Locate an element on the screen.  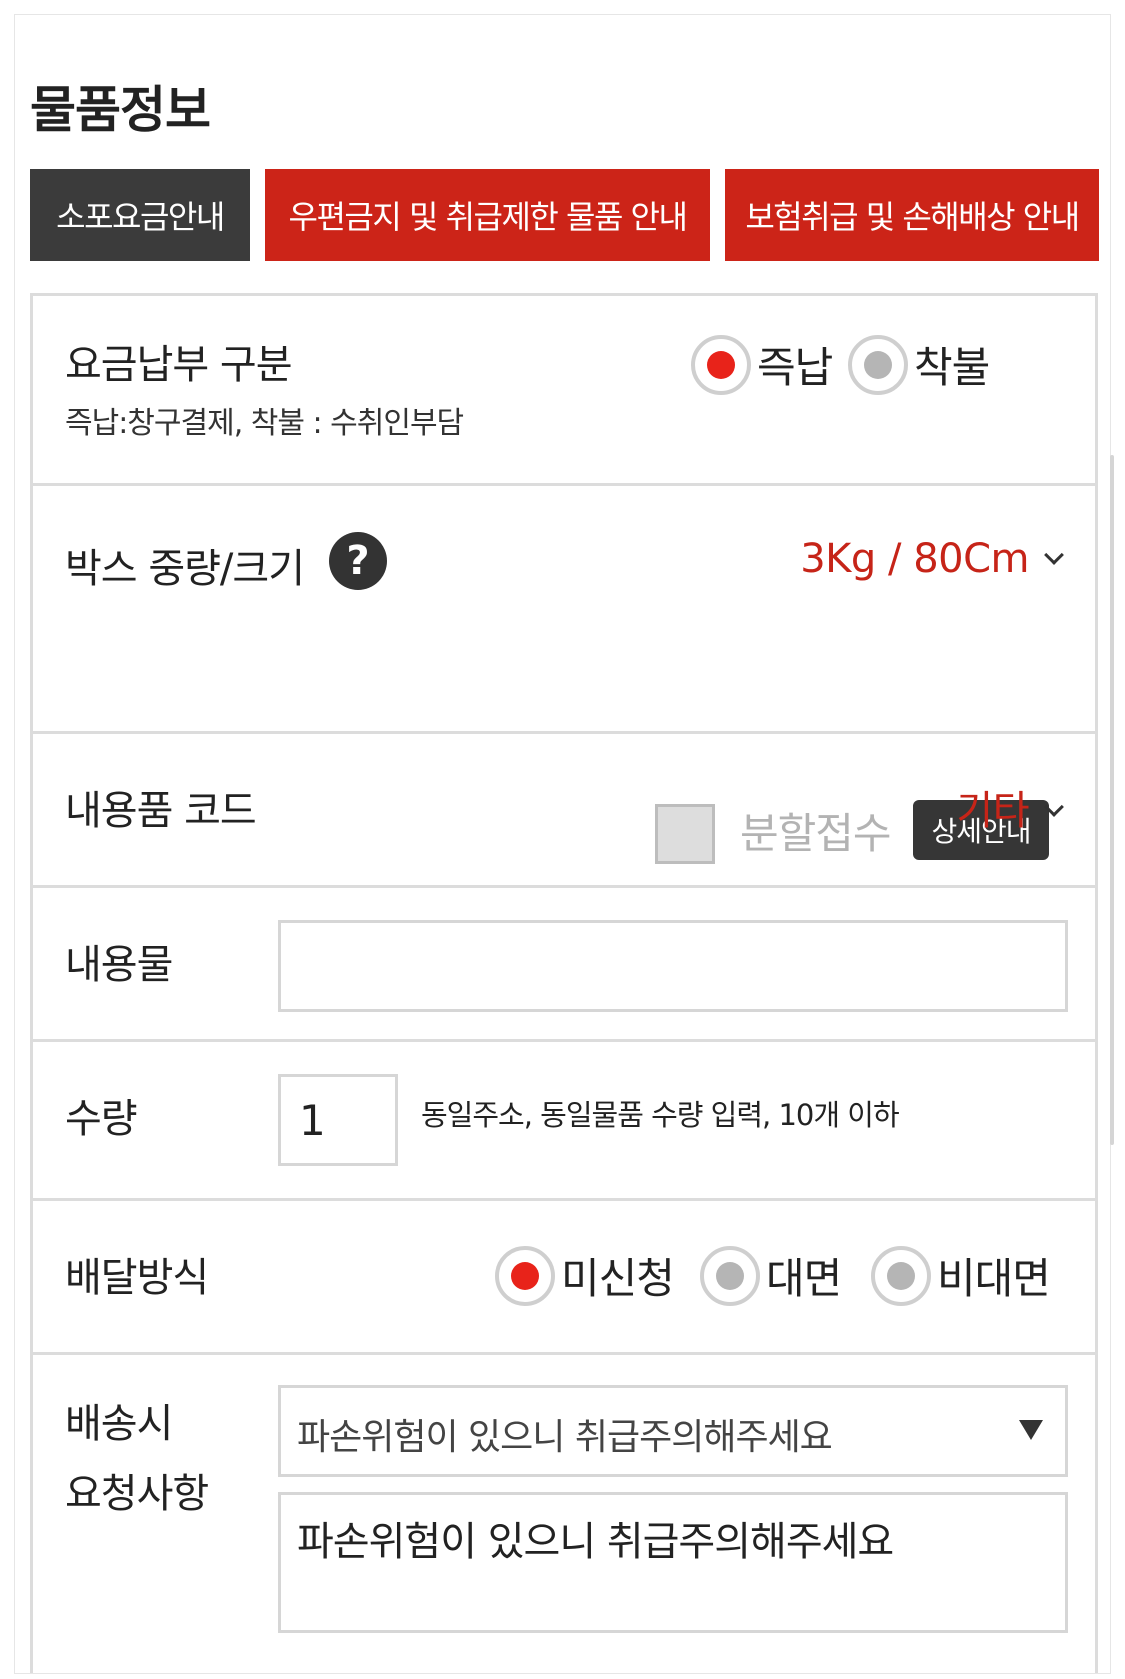
delivery-radio-contactless: 비대면 is located at coordinates (961, 1275).